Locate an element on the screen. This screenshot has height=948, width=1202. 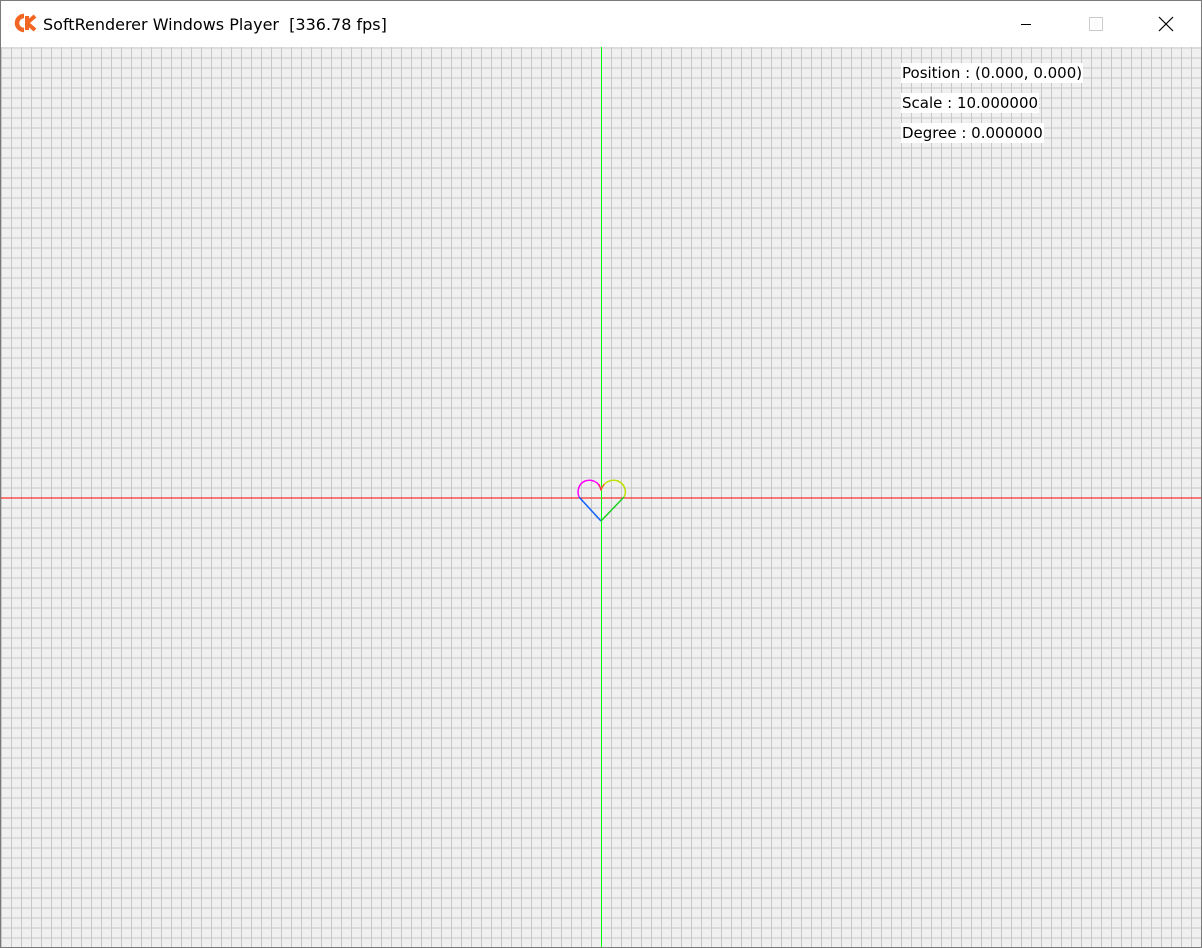
maximize-button is located at coordinates (1096, 24).